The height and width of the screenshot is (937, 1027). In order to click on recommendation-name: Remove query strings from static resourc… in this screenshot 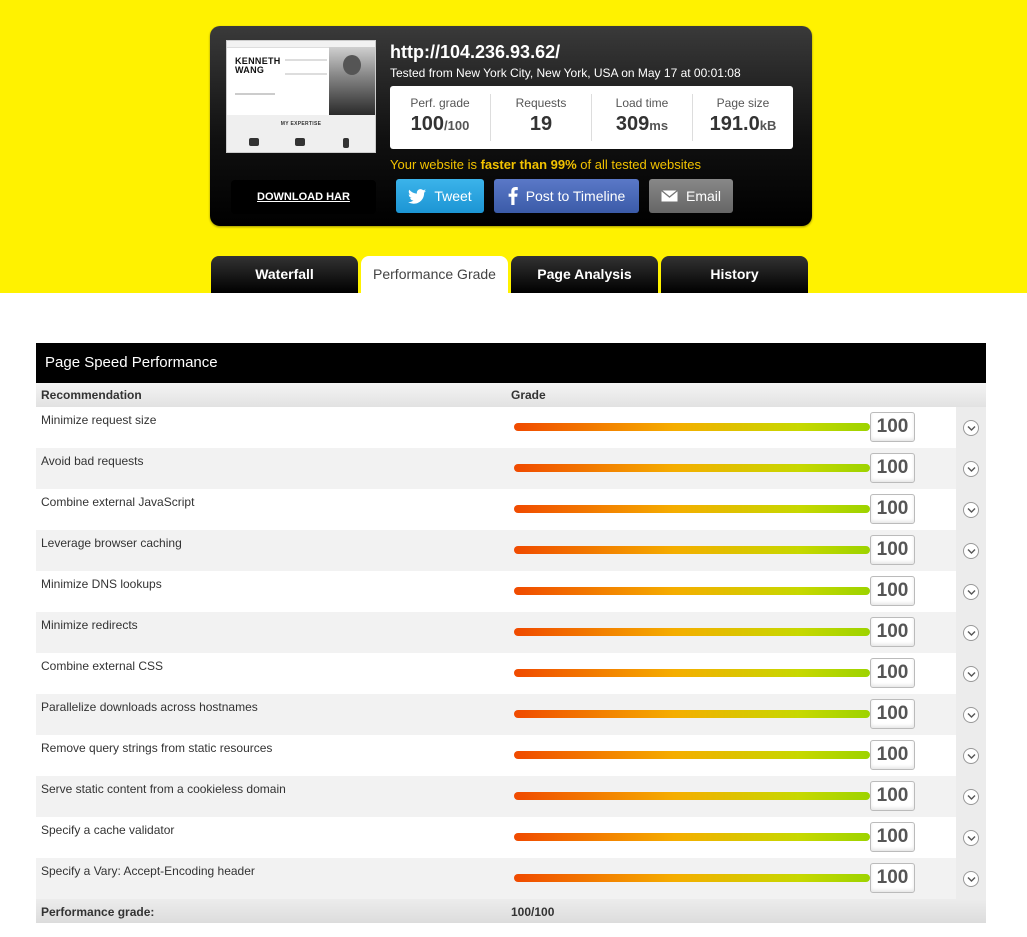, I will do `click(157, 748)`.